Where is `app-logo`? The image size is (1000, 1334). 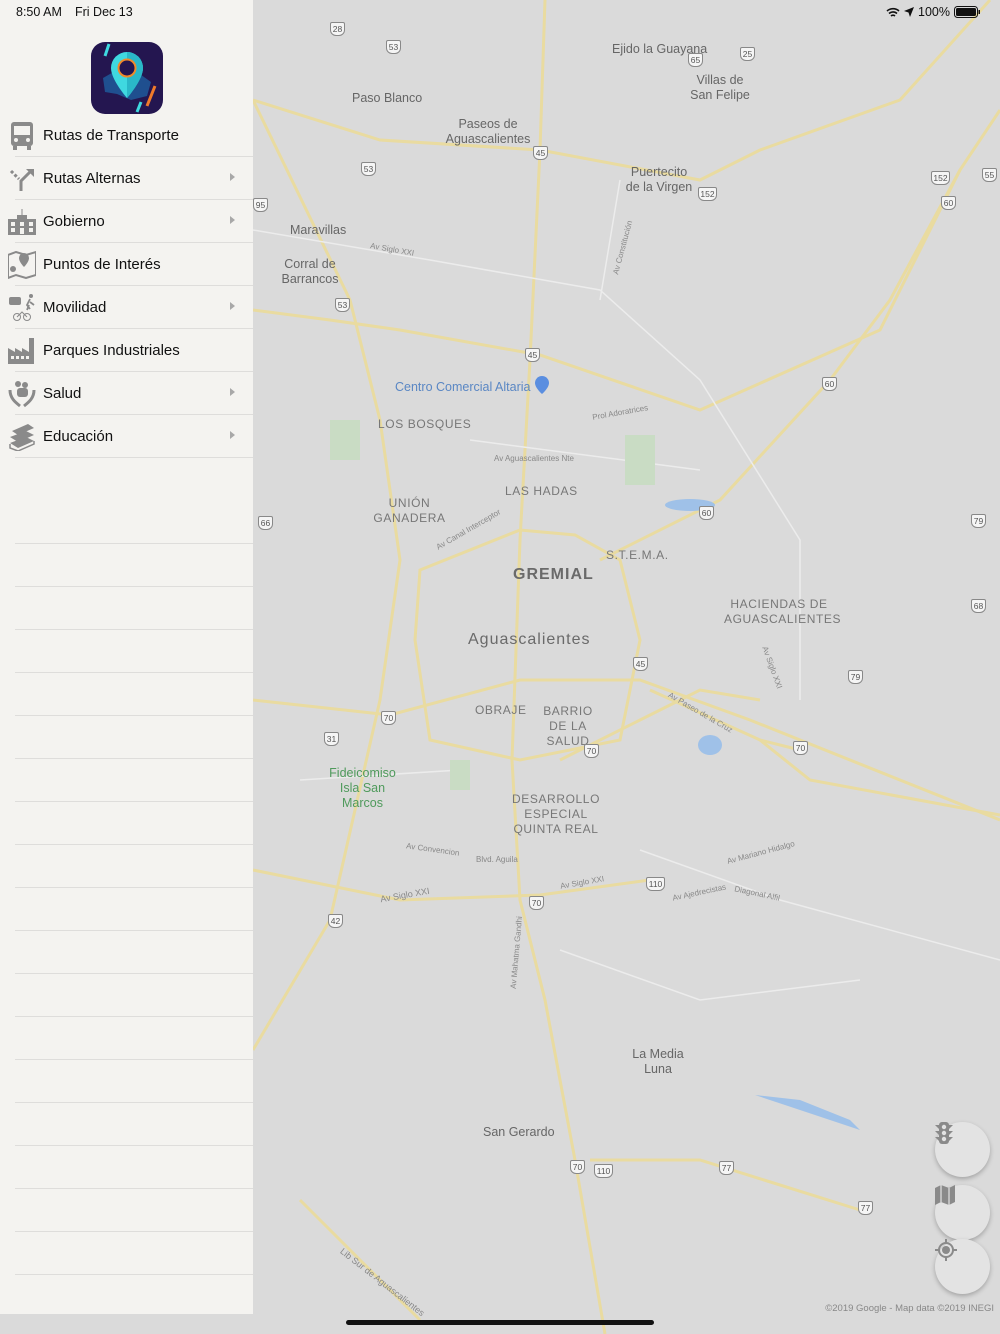 app-logo is located at coordinates (127, 78).